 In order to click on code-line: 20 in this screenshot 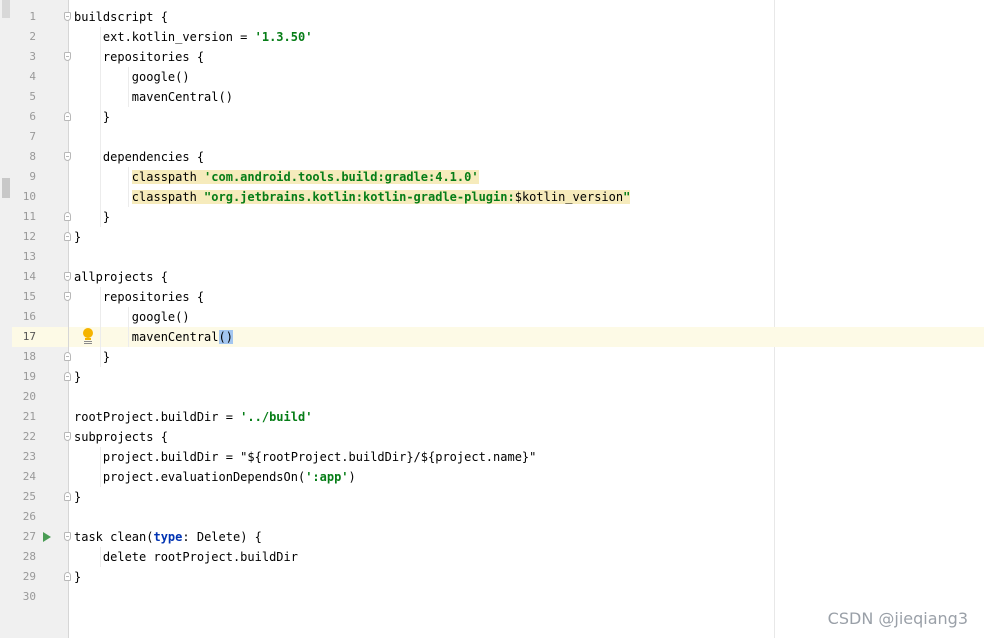, I will do `click(492, 397)`.